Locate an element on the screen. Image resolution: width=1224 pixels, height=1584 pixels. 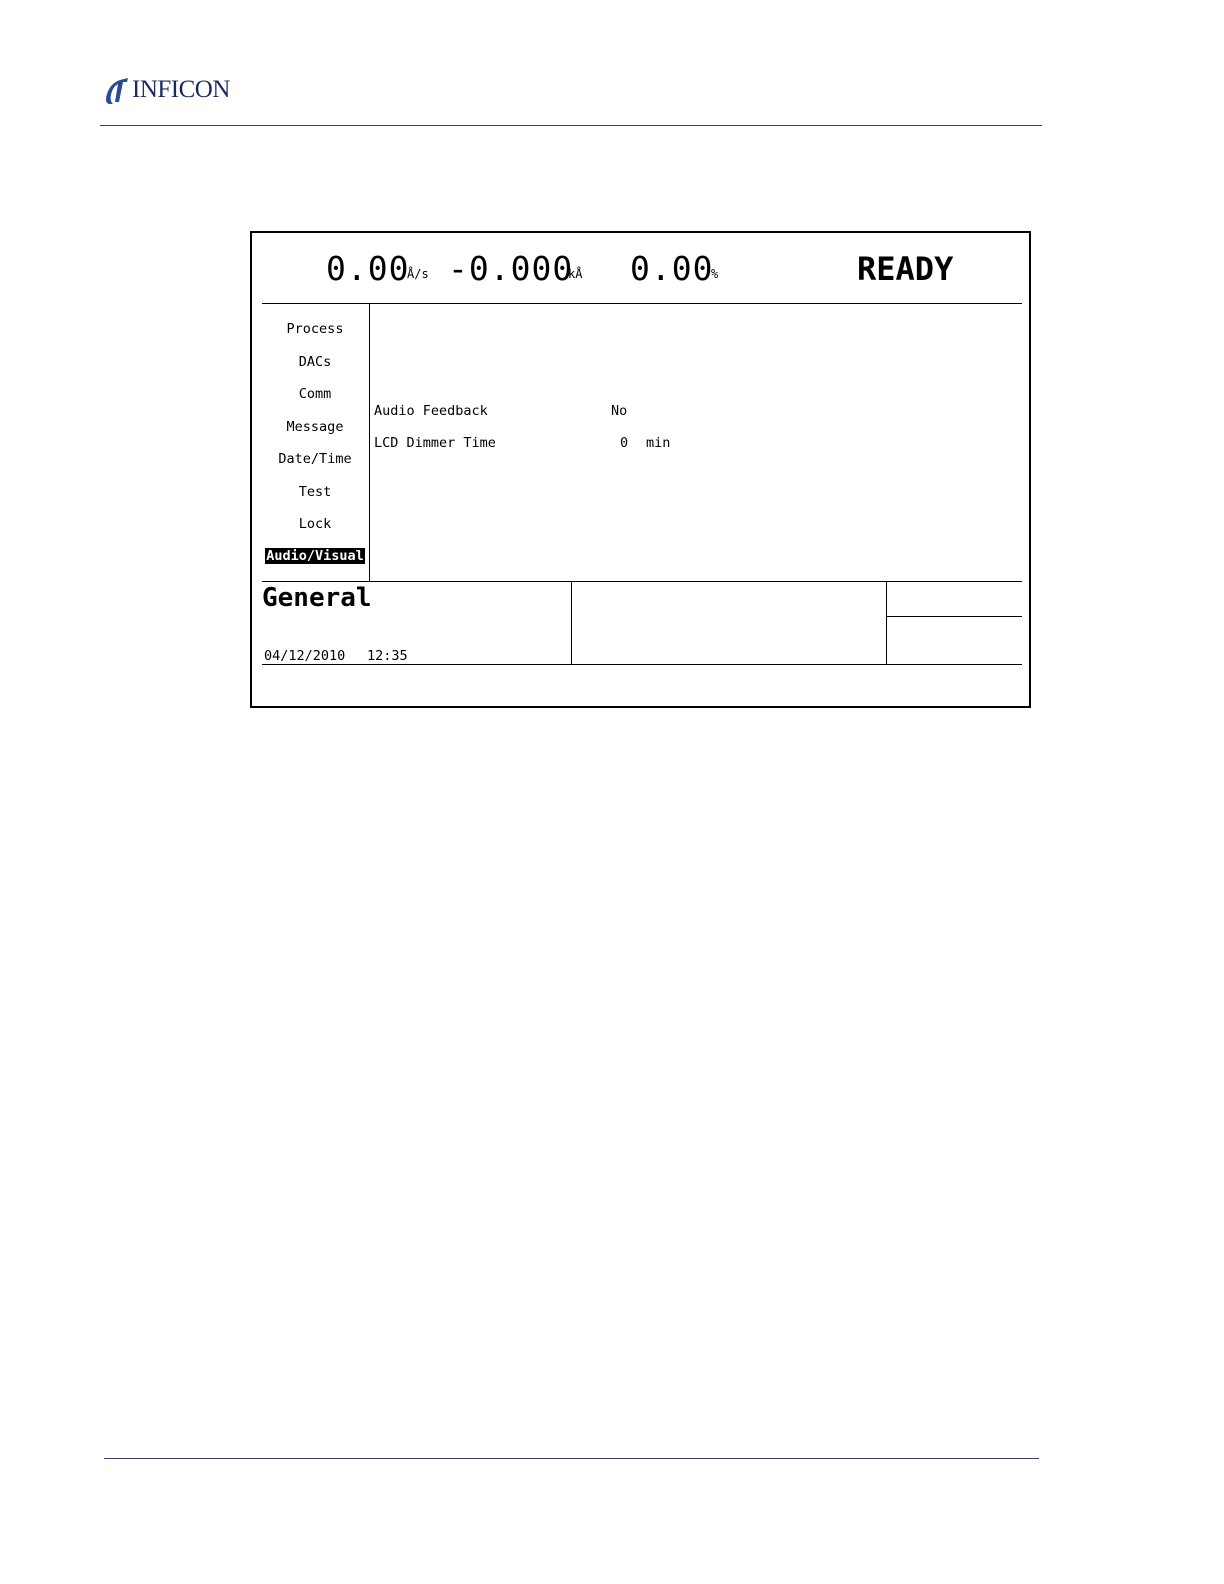
date-display: 04/12/2010 is located at coordinates (305, 656).